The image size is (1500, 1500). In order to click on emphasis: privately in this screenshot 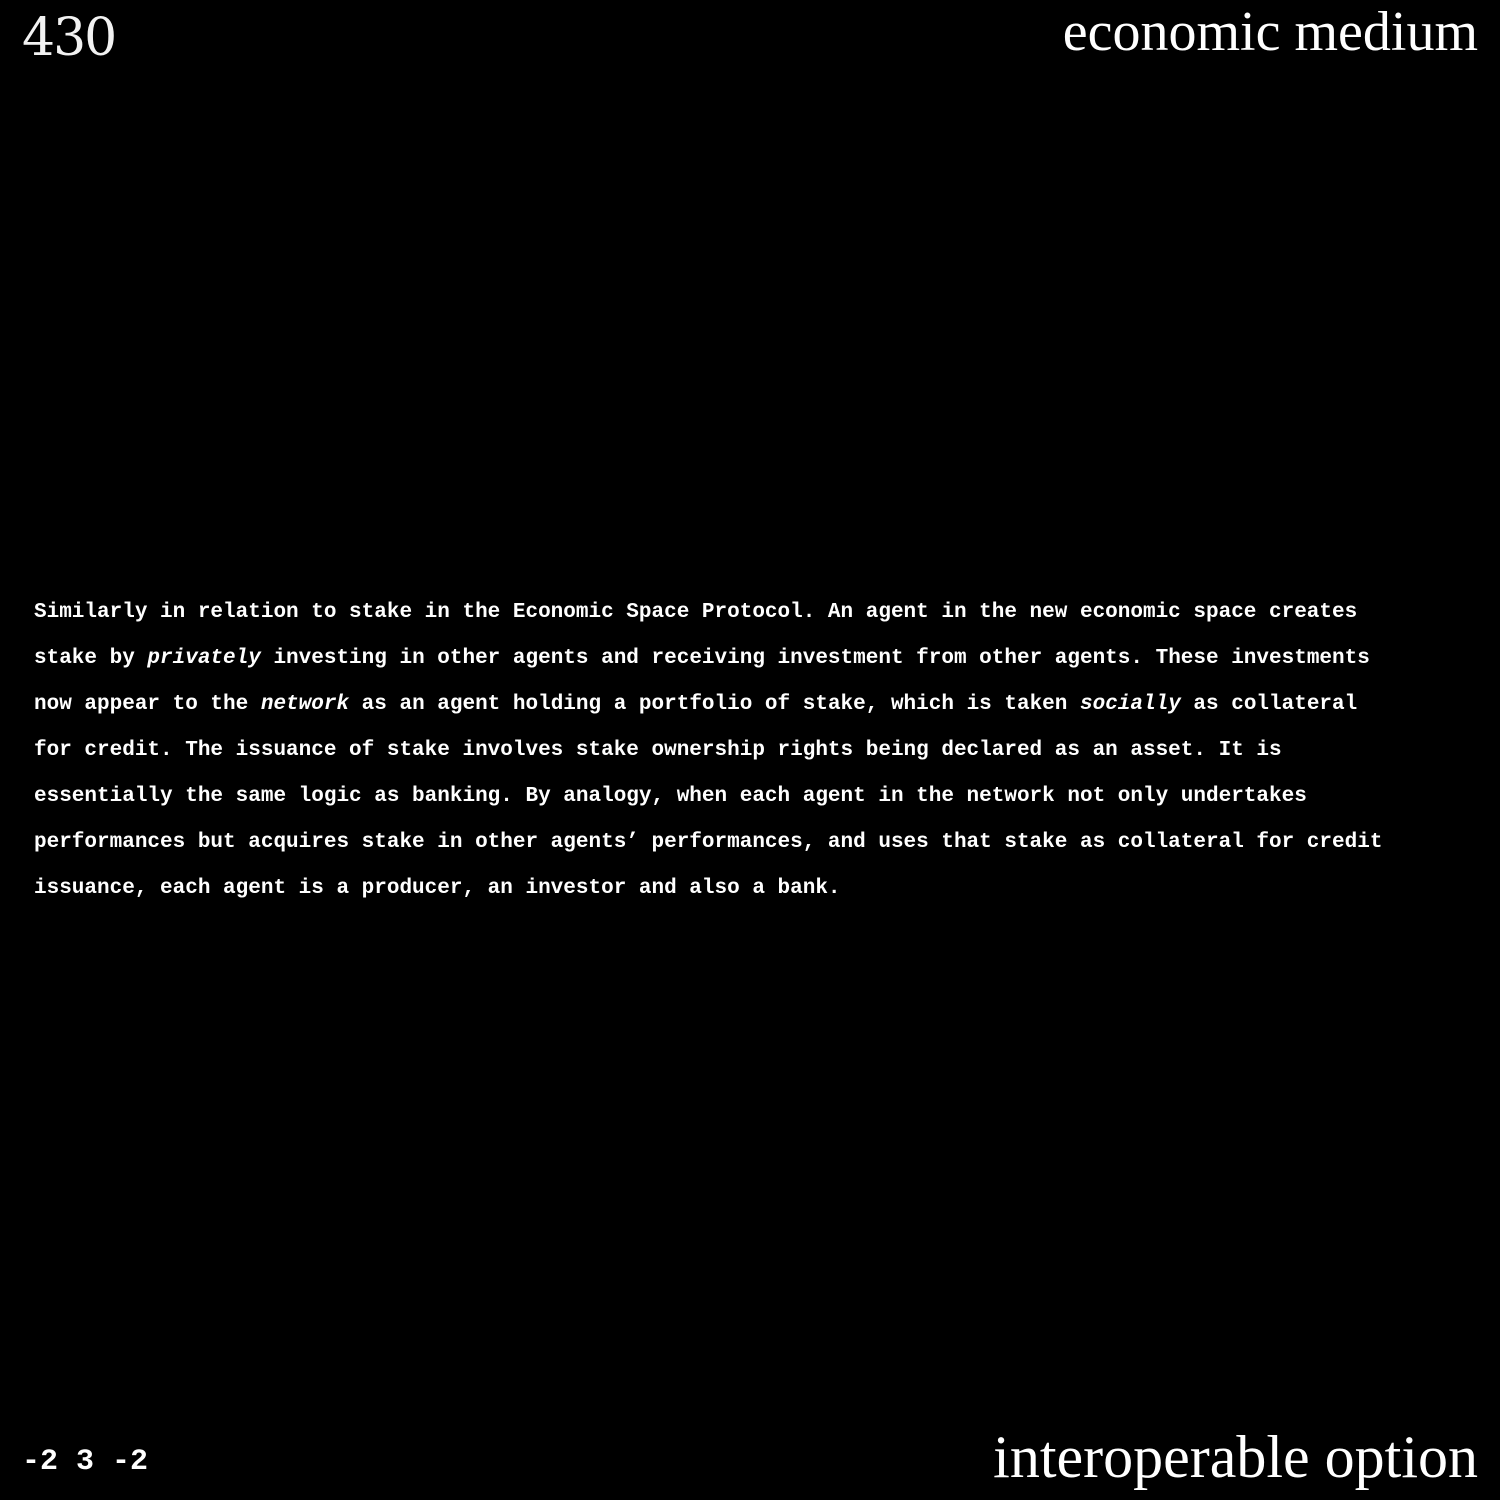, I will do `click(204, 658)`.